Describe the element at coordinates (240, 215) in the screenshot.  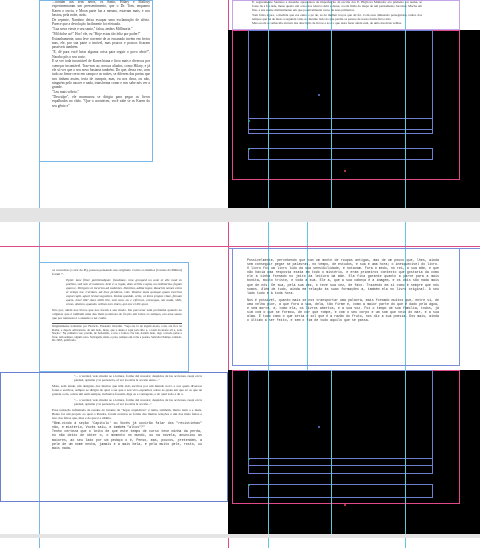
I see `pasteboard-gap` at that location.